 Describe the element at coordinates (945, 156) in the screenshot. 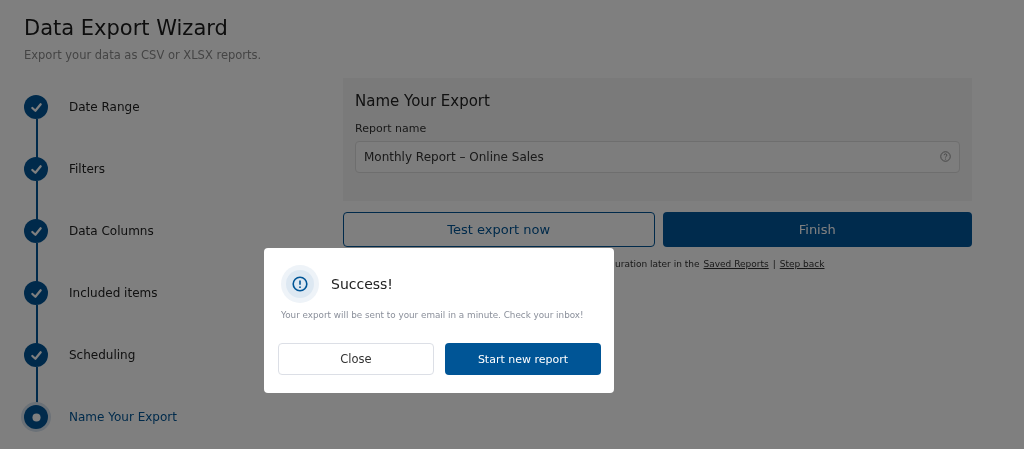

I see `help-icon` at that location.